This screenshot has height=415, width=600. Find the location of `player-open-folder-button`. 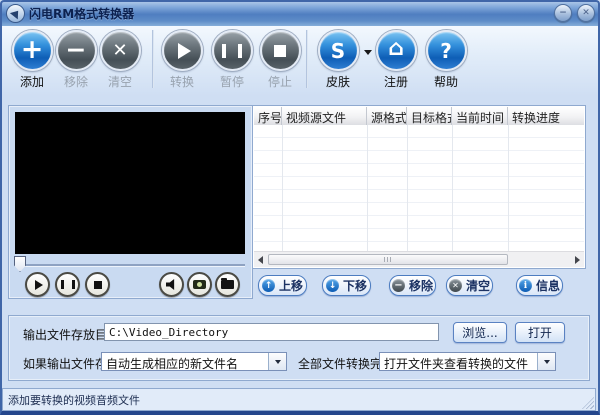

player-open-folder-button is located at coordinates (227, 284).